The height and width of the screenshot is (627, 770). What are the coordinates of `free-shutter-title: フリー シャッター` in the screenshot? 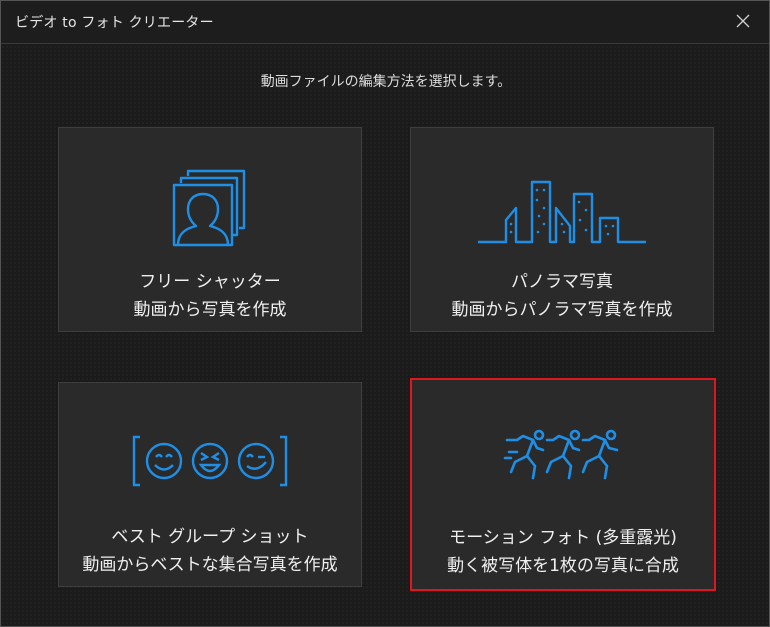 It's located at (210, 282).